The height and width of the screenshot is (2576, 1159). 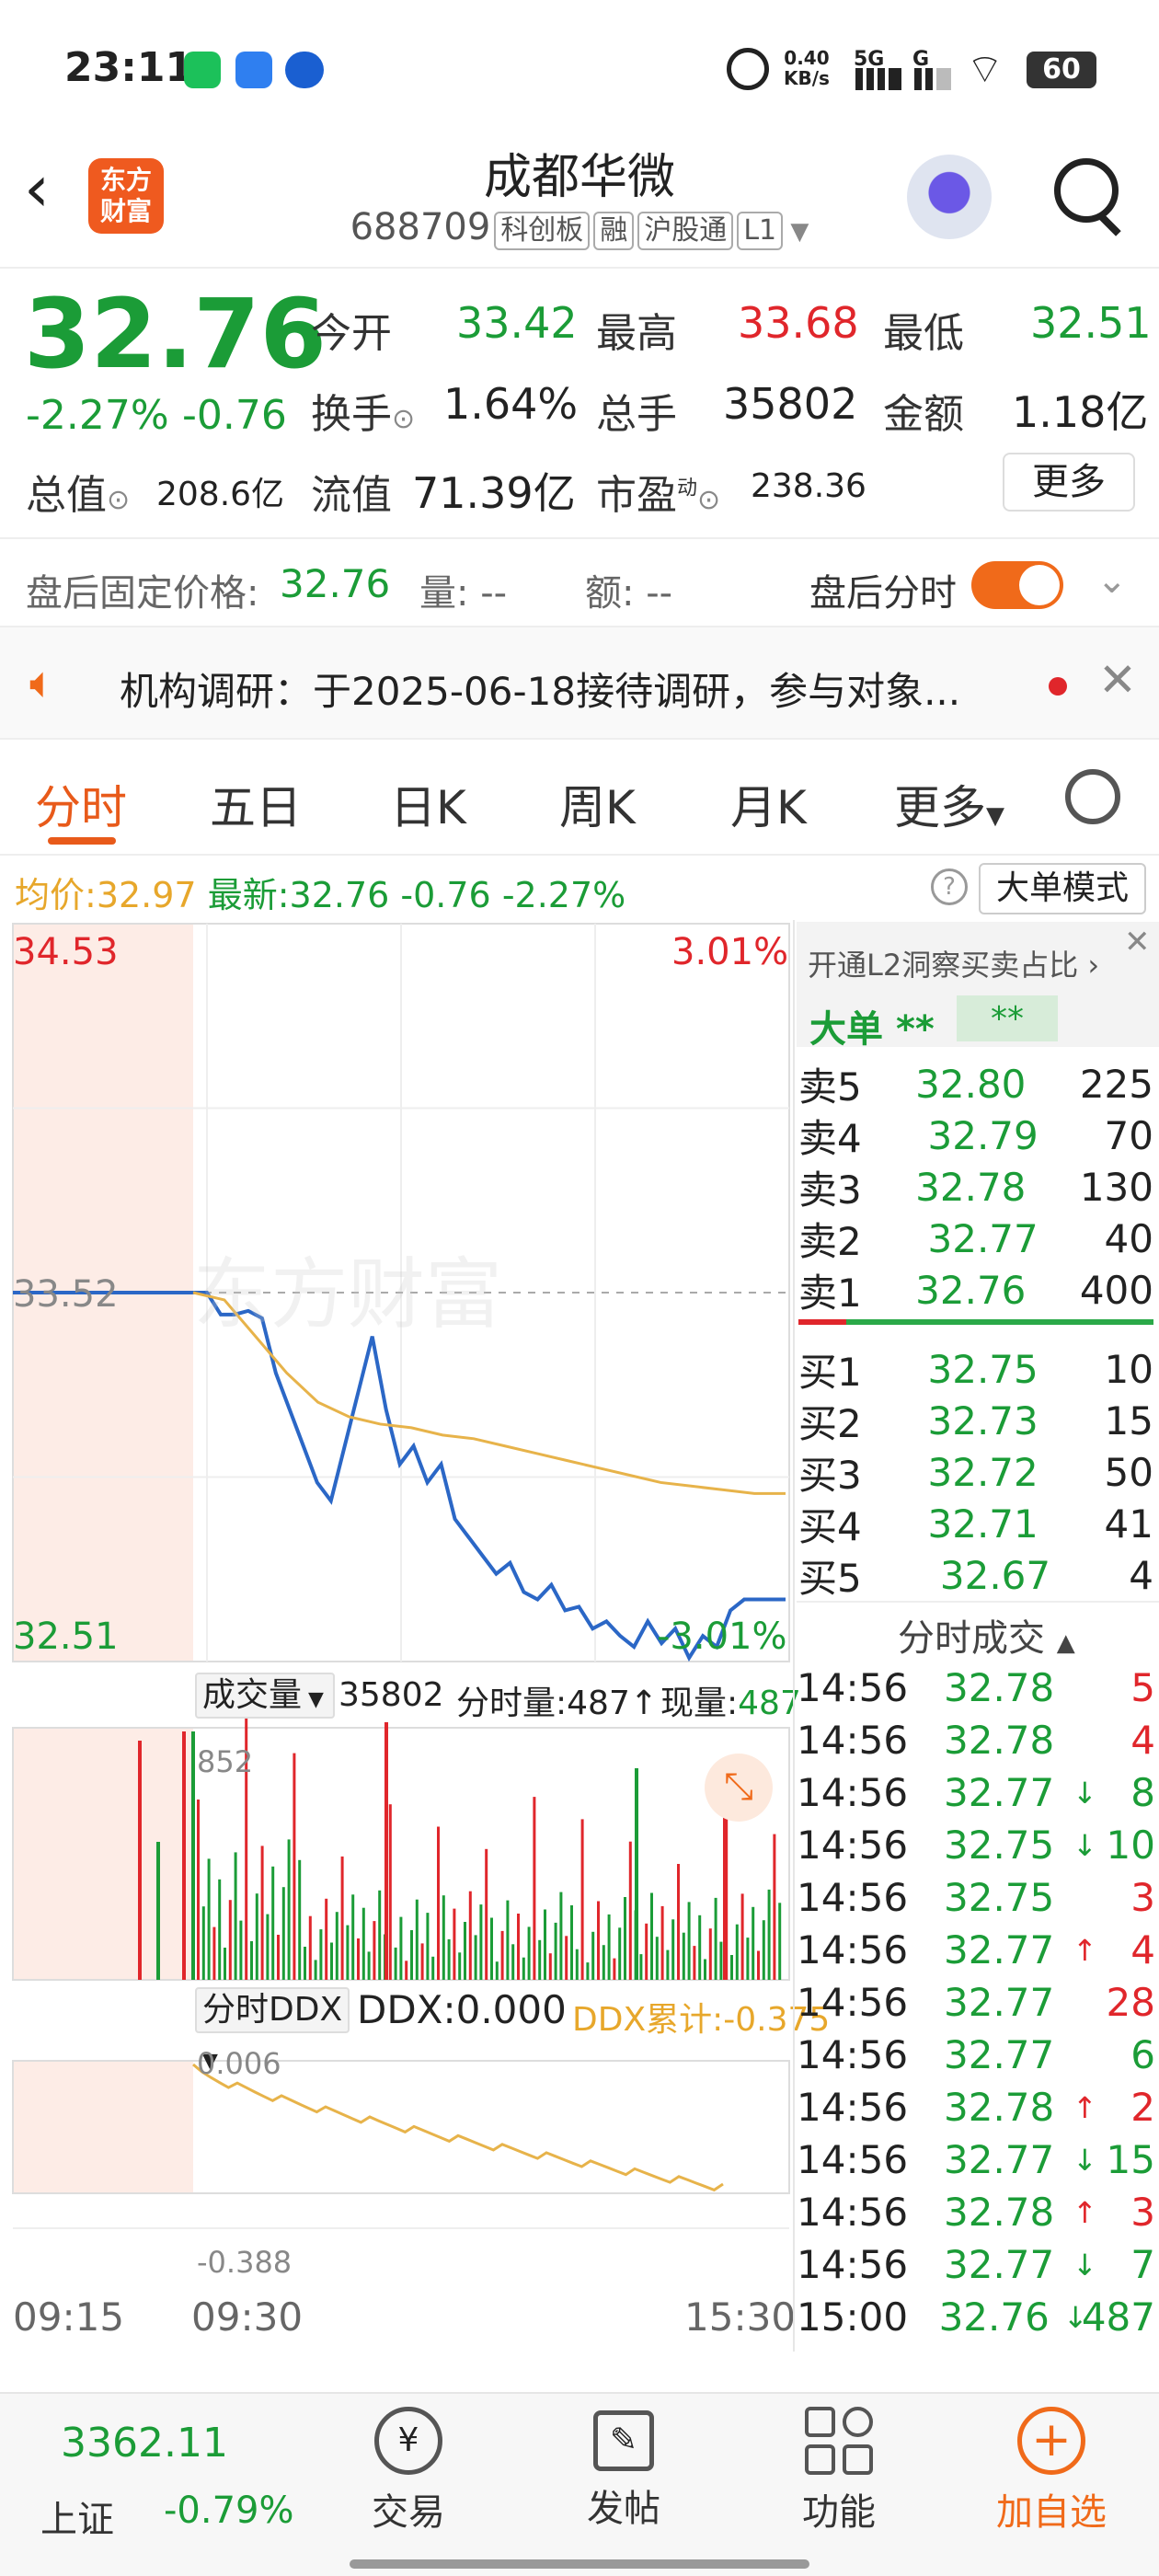 I want to click on nav-functions: 功能, so click(x=839, y=2471).